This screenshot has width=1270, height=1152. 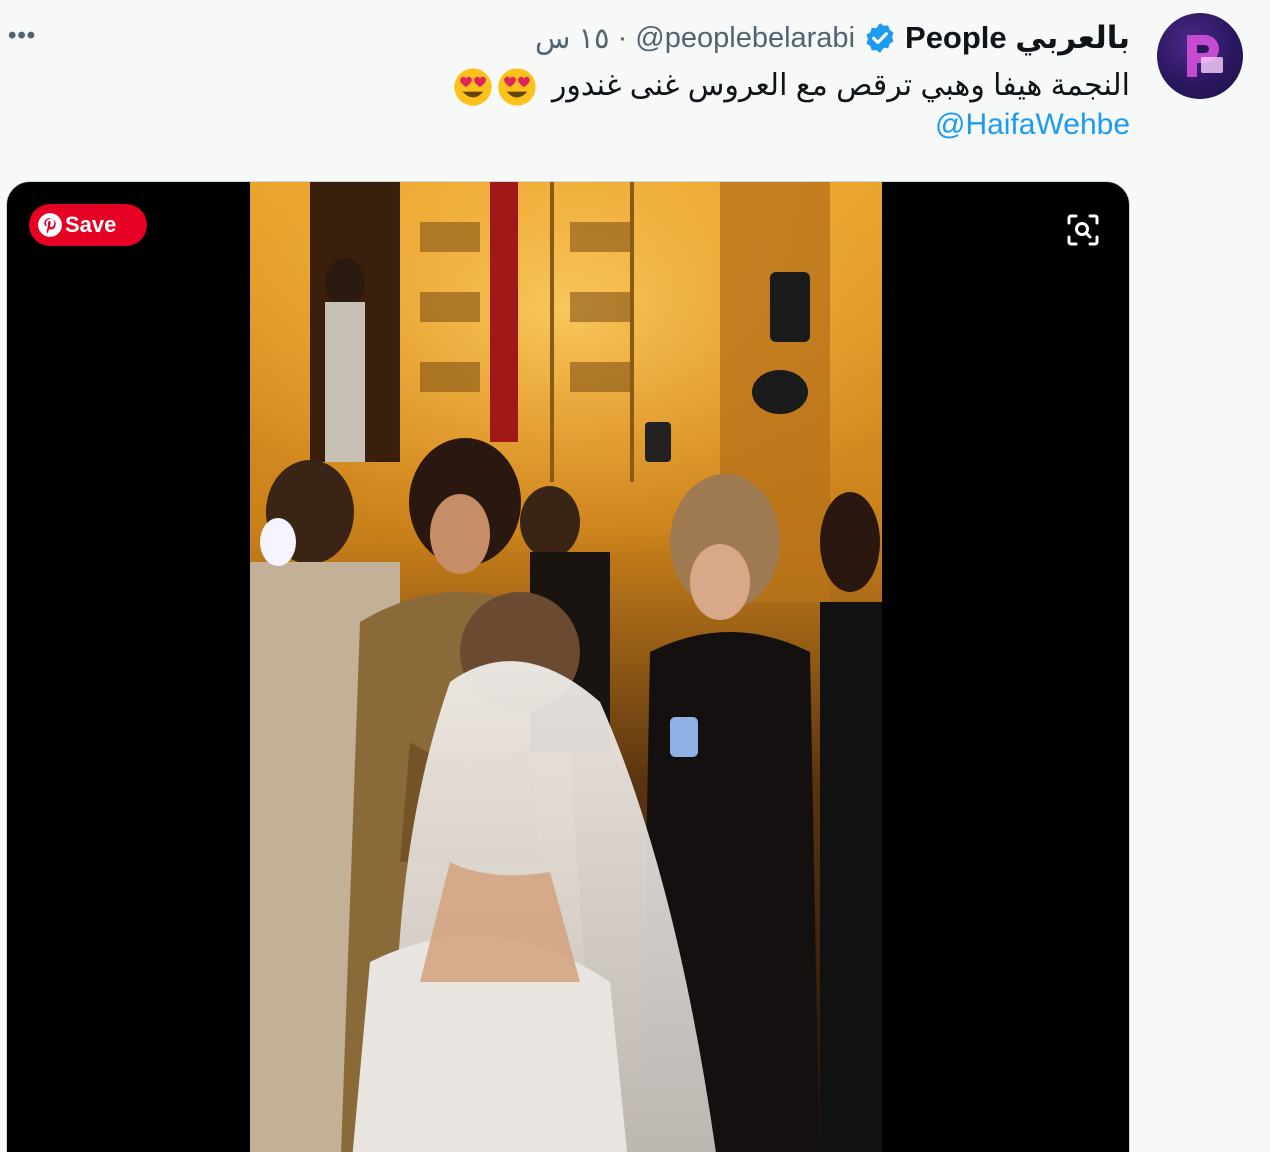 I want to click on user-handle: @peoplebelarabi, so click(x=745, y=38).